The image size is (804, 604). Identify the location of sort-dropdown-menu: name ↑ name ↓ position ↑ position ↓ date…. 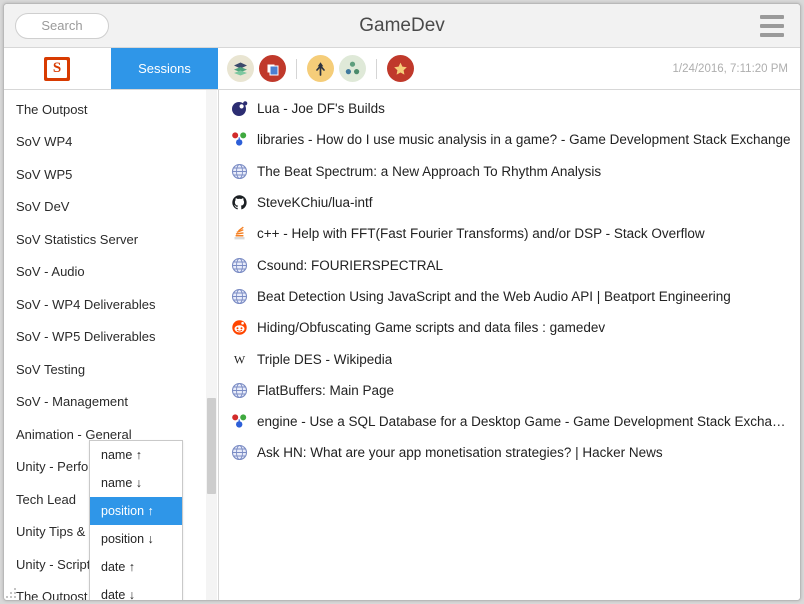
(136, 520).